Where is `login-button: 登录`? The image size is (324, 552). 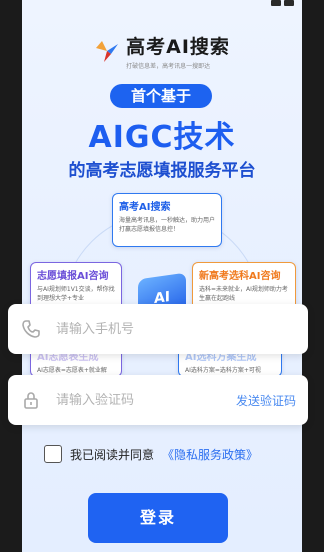
login-button: 登录 is located at coordinates (158, 518).